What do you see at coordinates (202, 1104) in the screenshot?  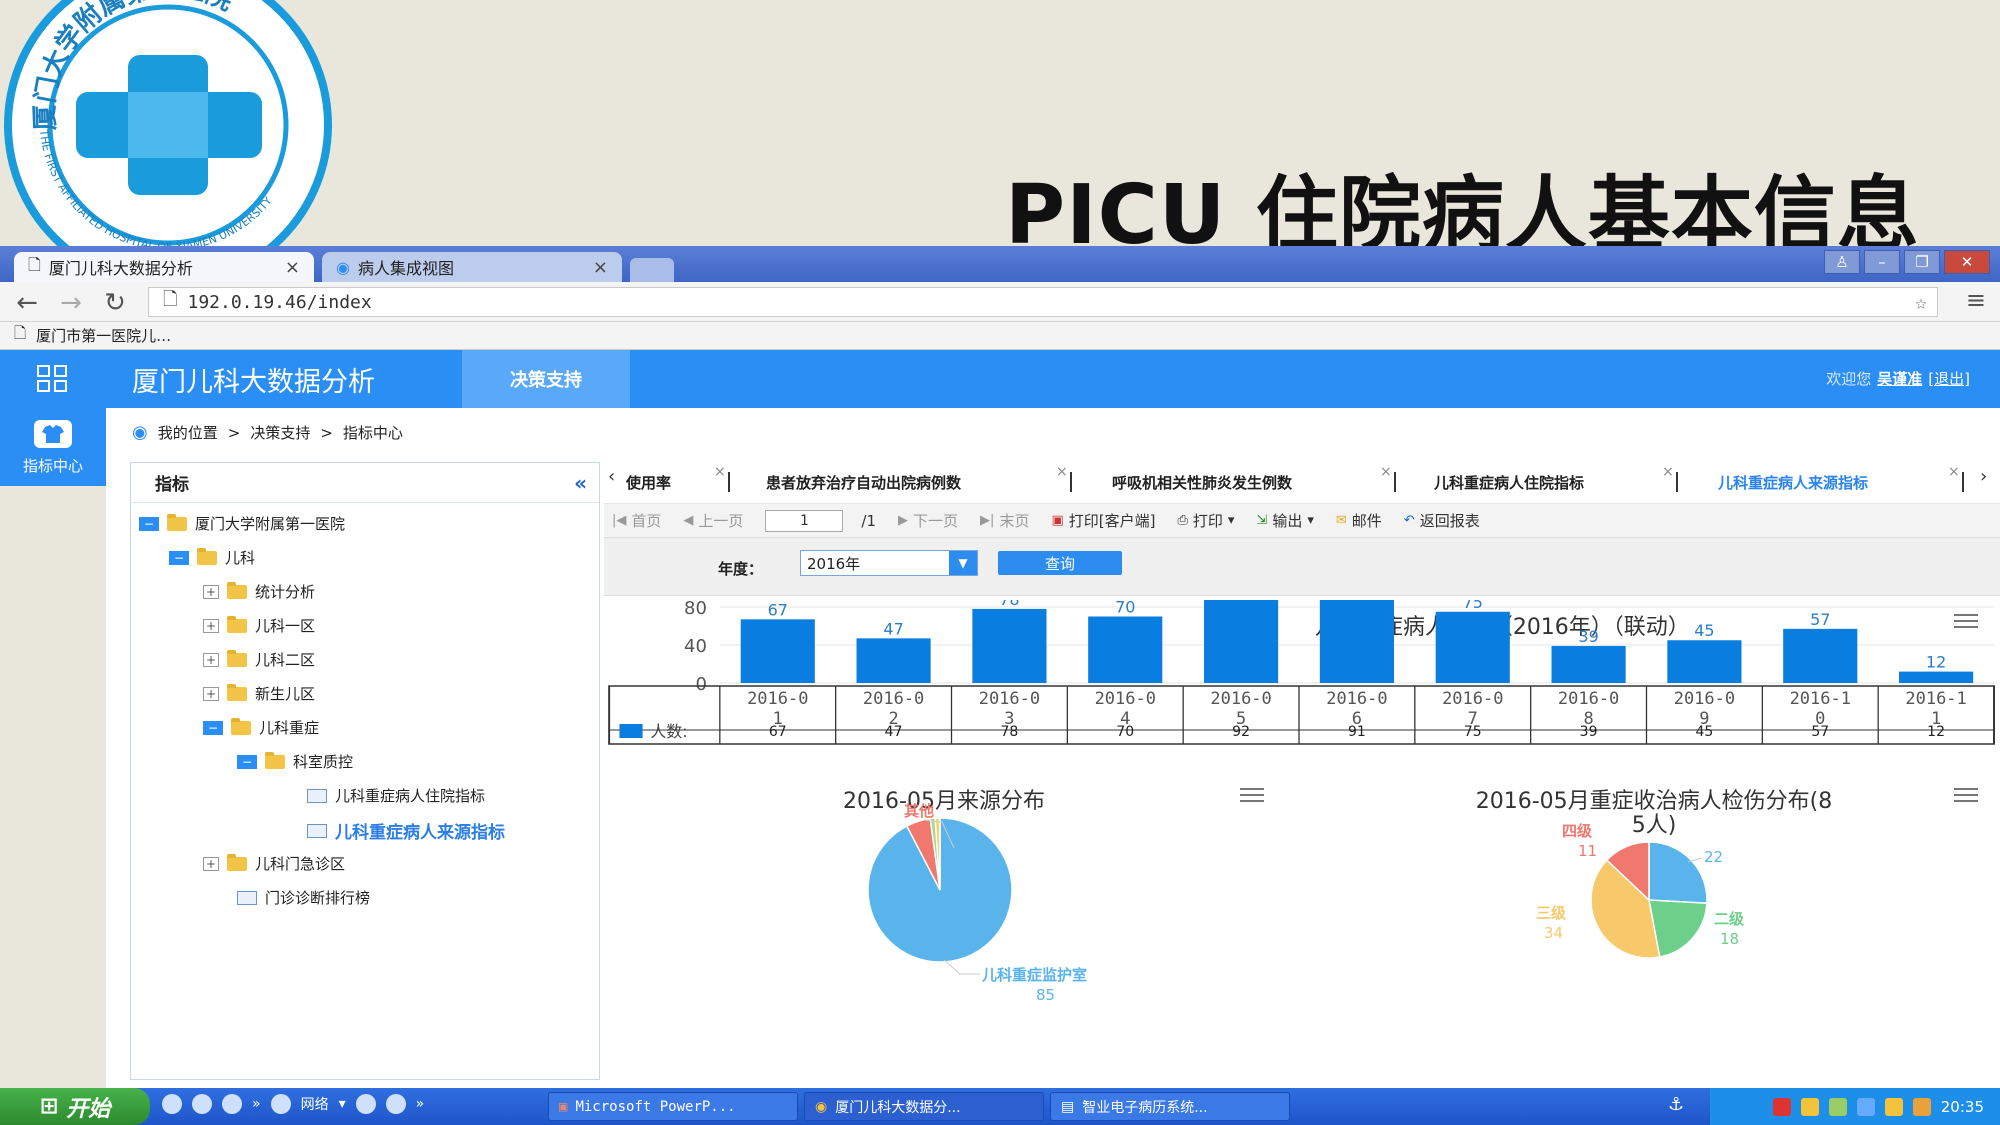 I see `browser-icon` at bounding box center [202, 1104].